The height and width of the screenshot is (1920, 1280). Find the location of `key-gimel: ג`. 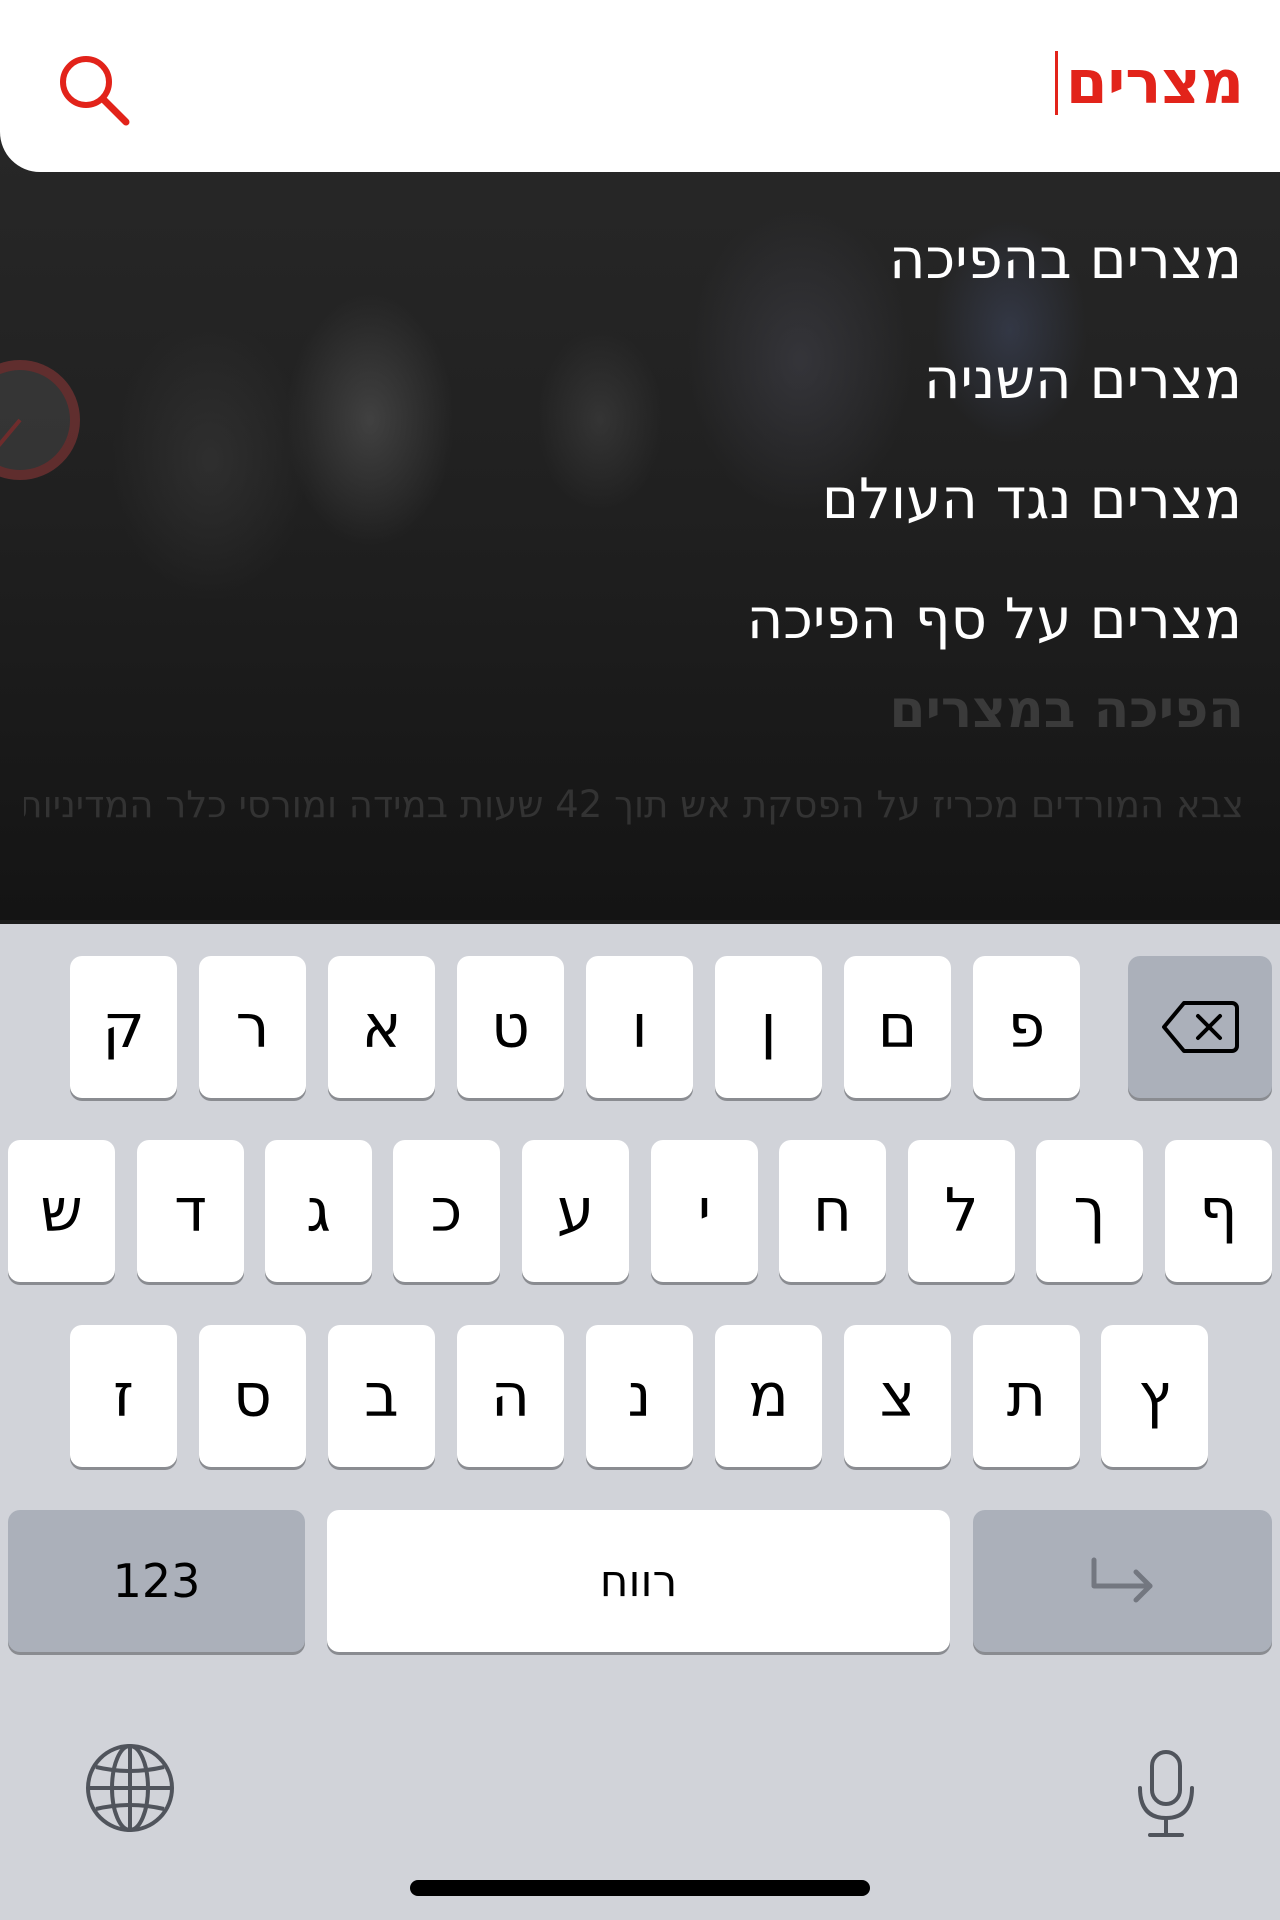

key-gimel: ג is located at coordinates (318, 1211).